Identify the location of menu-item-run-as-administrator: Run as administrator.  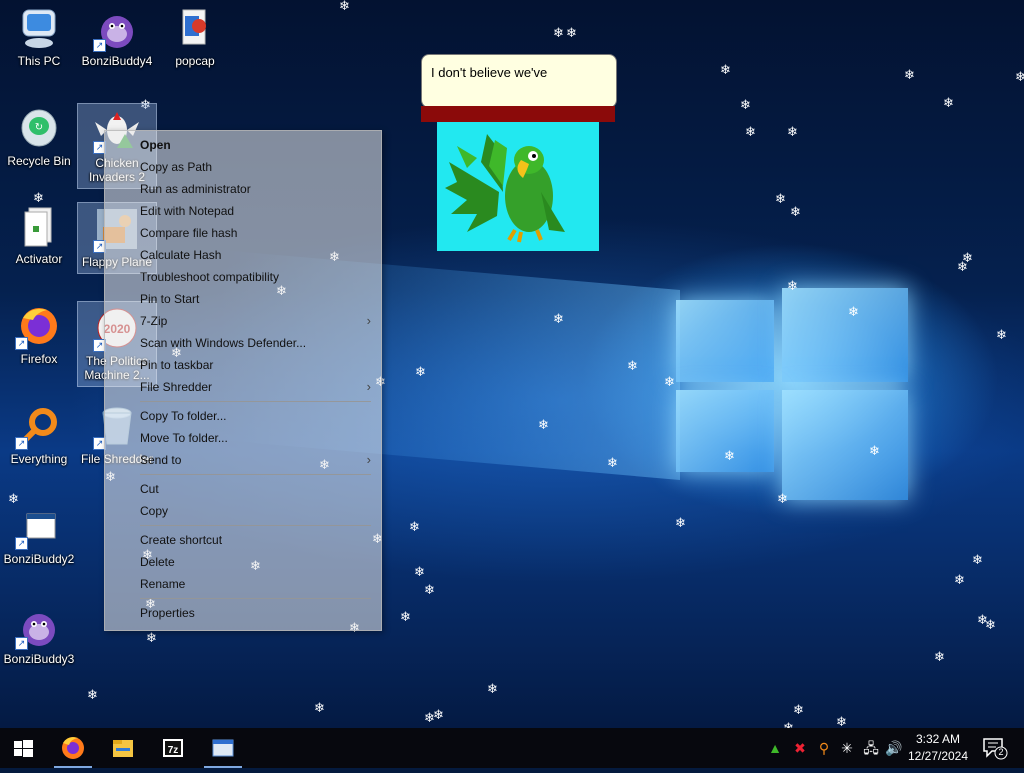
(243, 189).